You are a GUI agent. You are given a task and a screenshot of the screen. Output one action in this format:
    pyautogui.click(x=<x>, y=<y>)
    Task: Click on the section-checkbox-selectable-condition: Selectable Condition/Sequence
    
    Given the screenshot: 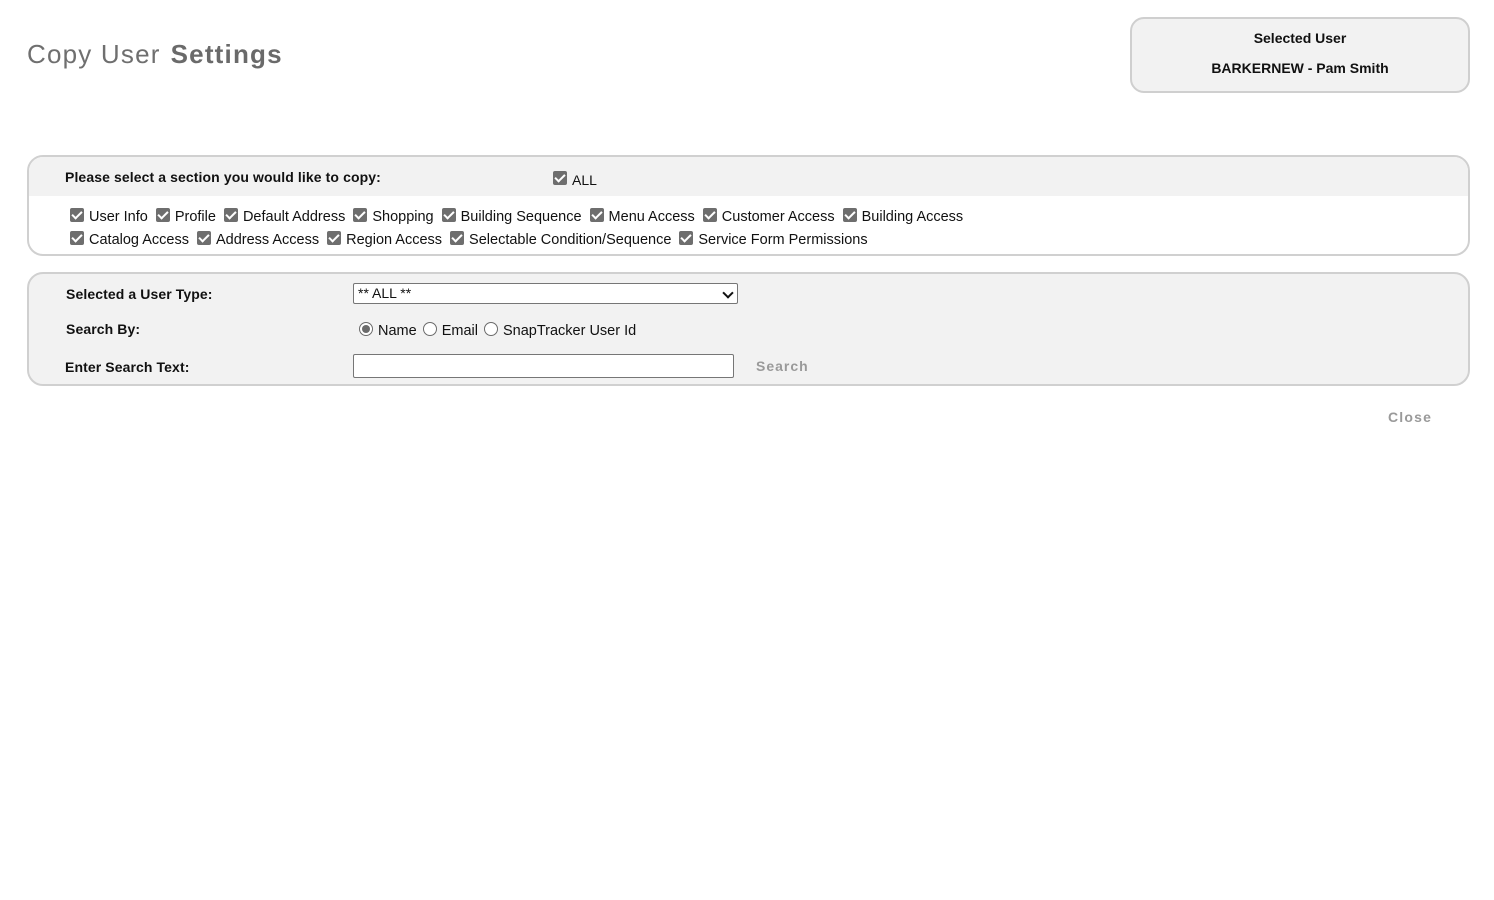 What is the action you would take?
    pyautogui.click(x=561, y=239)
    